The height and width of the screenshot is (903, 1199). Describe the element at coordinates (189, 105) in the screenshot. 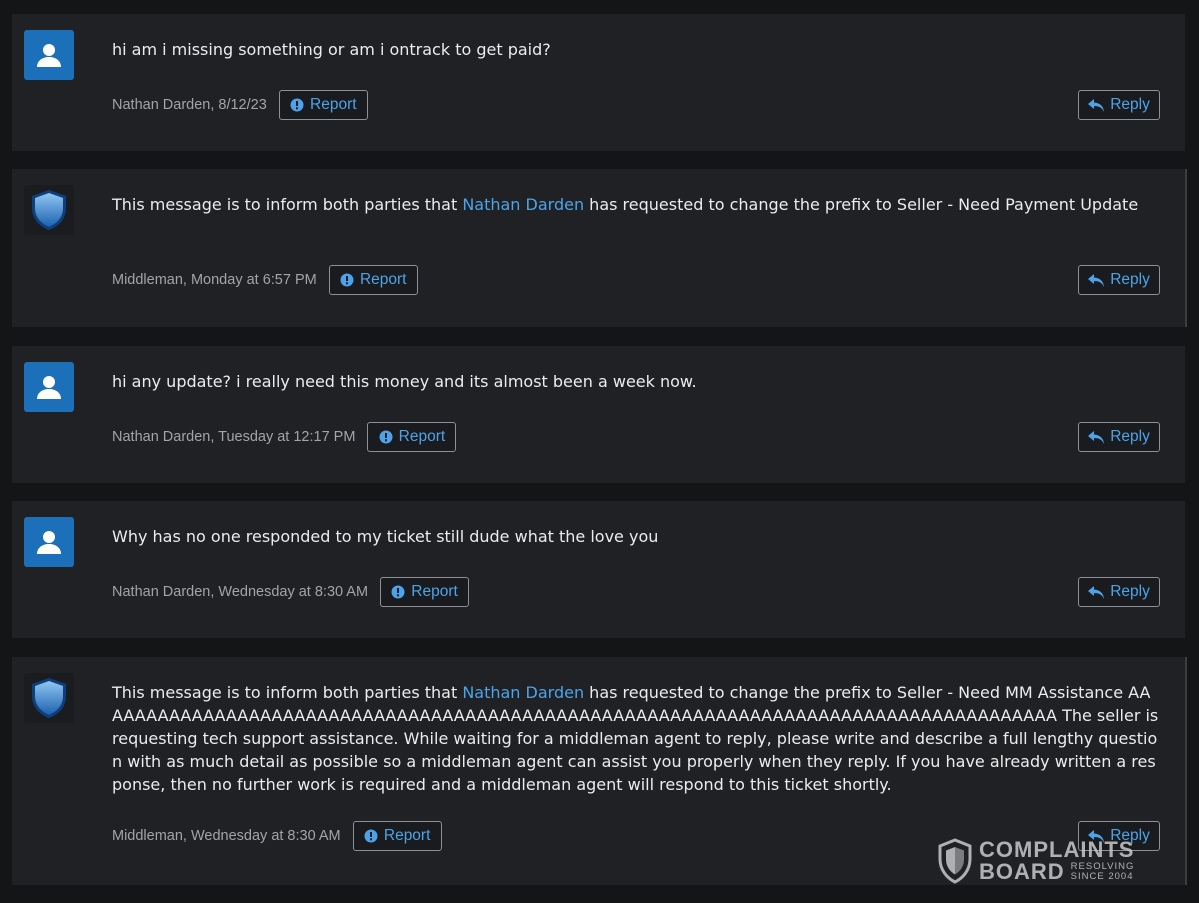

I see `post-author-date: Nathan Darden, 8/12/23` at that location.